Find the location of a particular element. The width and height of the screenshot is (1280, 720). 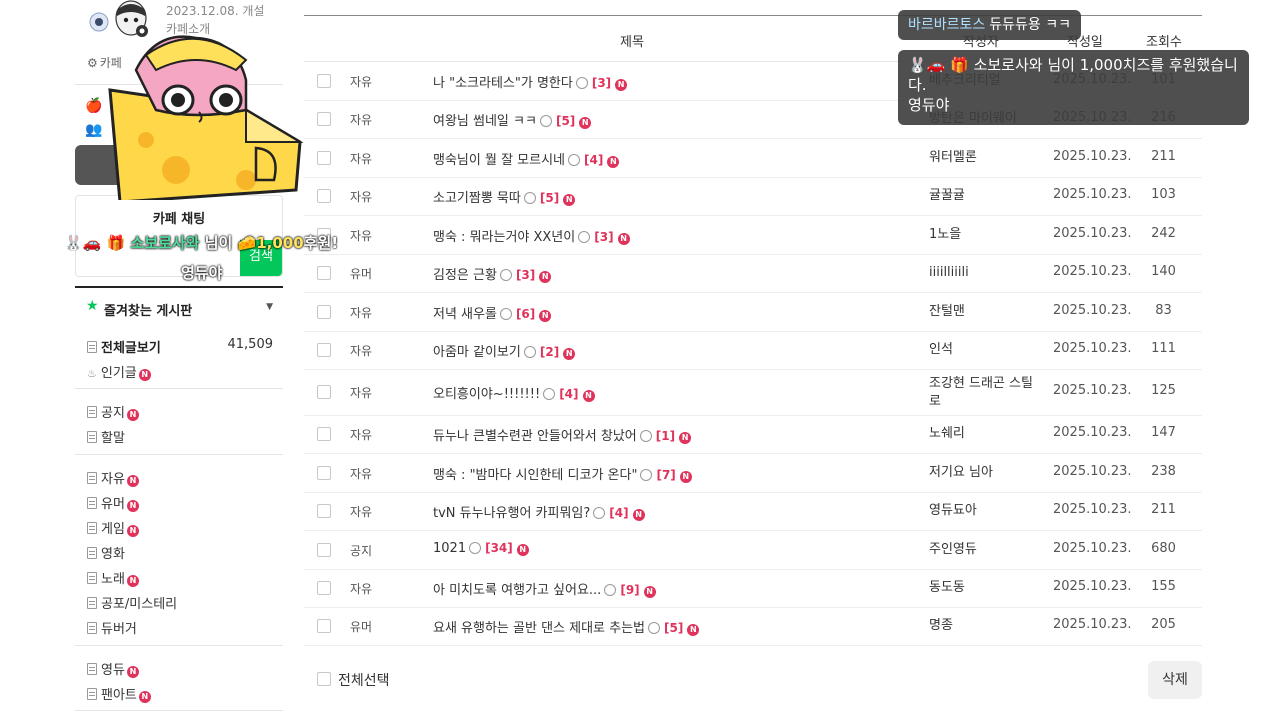

row-author: 1노을 is located at coordinates (986, 235).